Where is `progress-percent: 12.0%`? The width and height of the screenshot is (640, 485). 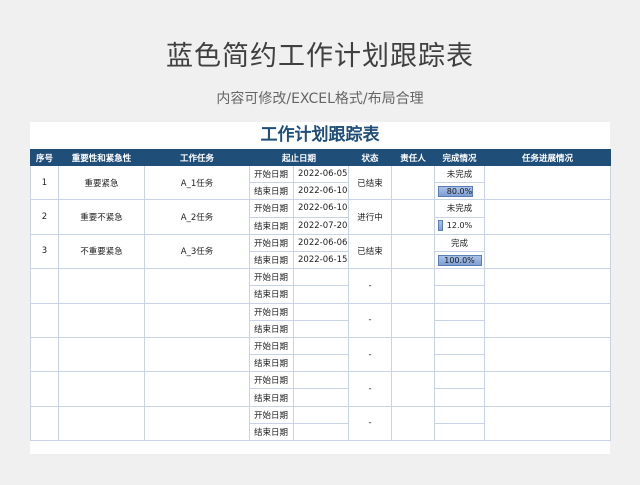 progress-percent: 12.0% is located at coordinates (459, 226).